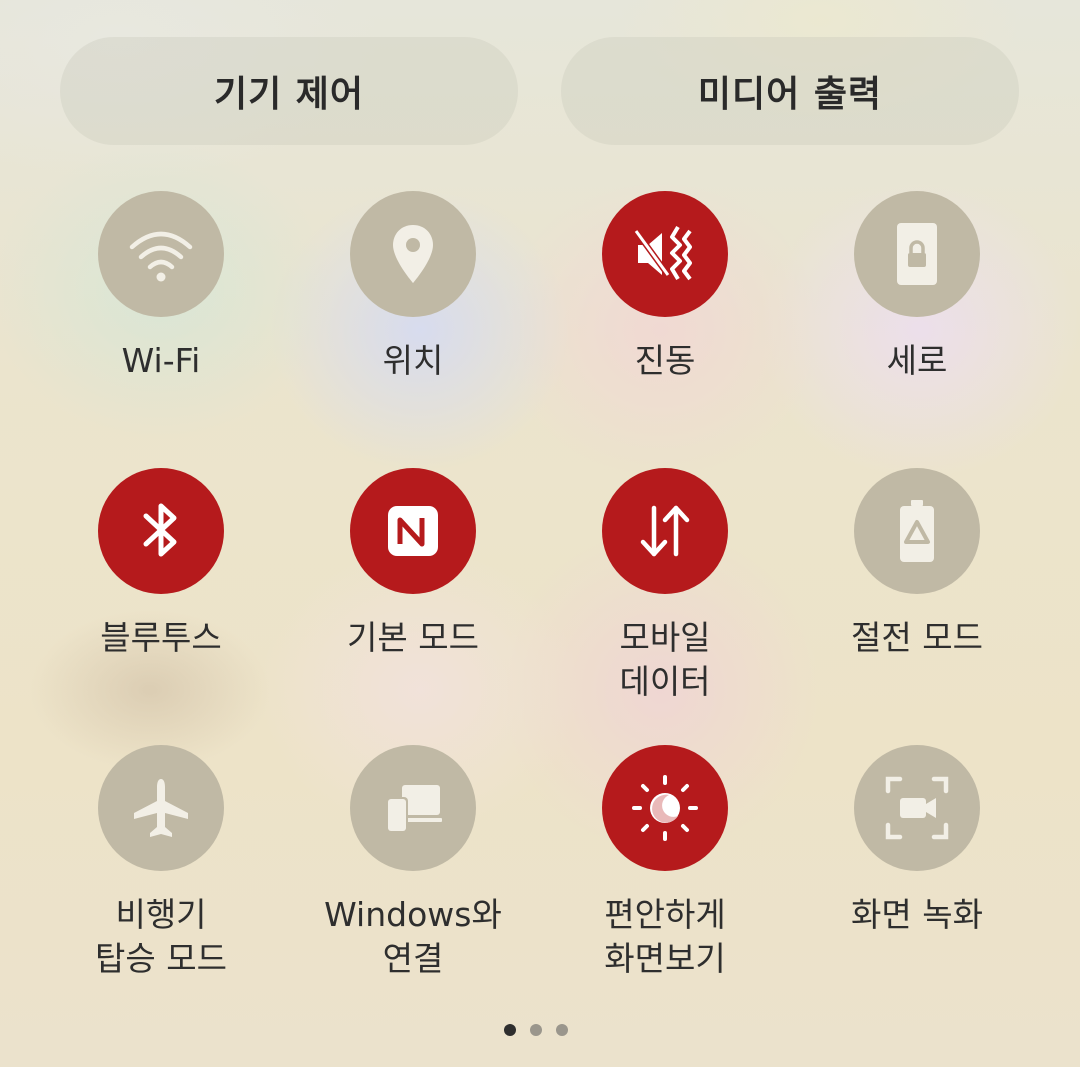 The width and height of the screenshot is (1080, 1067). I want to click on vibrate-icon, so click(662, 253).